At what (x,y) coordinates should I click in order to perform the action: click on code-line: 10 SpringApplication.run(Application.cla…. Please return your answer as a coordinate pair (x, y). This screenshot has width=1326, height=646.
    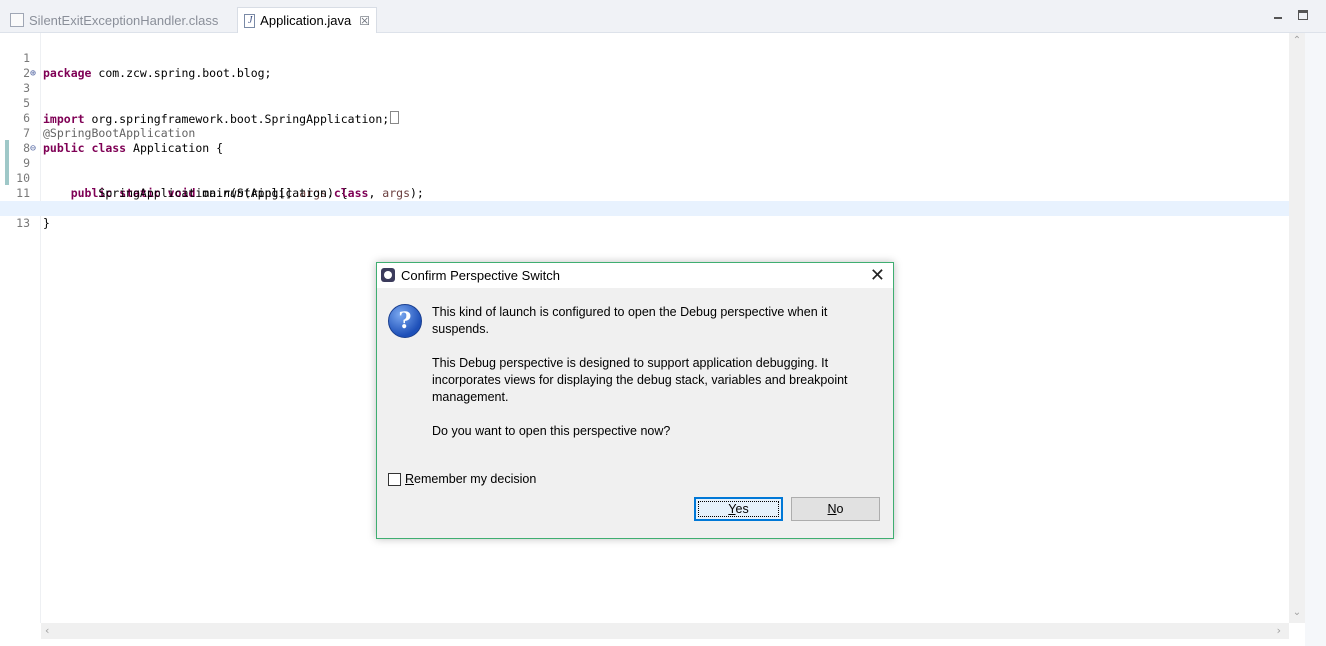
    Looking at the image, I should click on (645, 178).